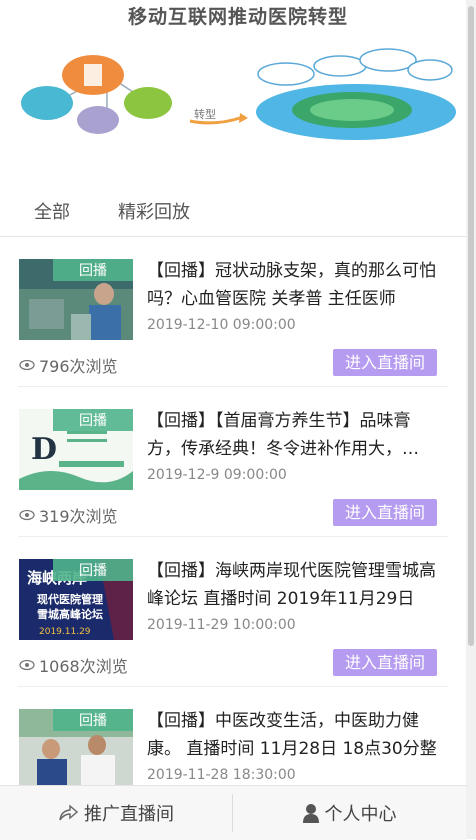 Image resolution: width=476 pixels, height=840 pixels. What do you see at coordinates (295, 735) in the screenshot?
I see `item-title: 【回播】中医改变生活，中医助力健康。 直播时间 11月28日 18点30分整` at bounding box center [295, 735].